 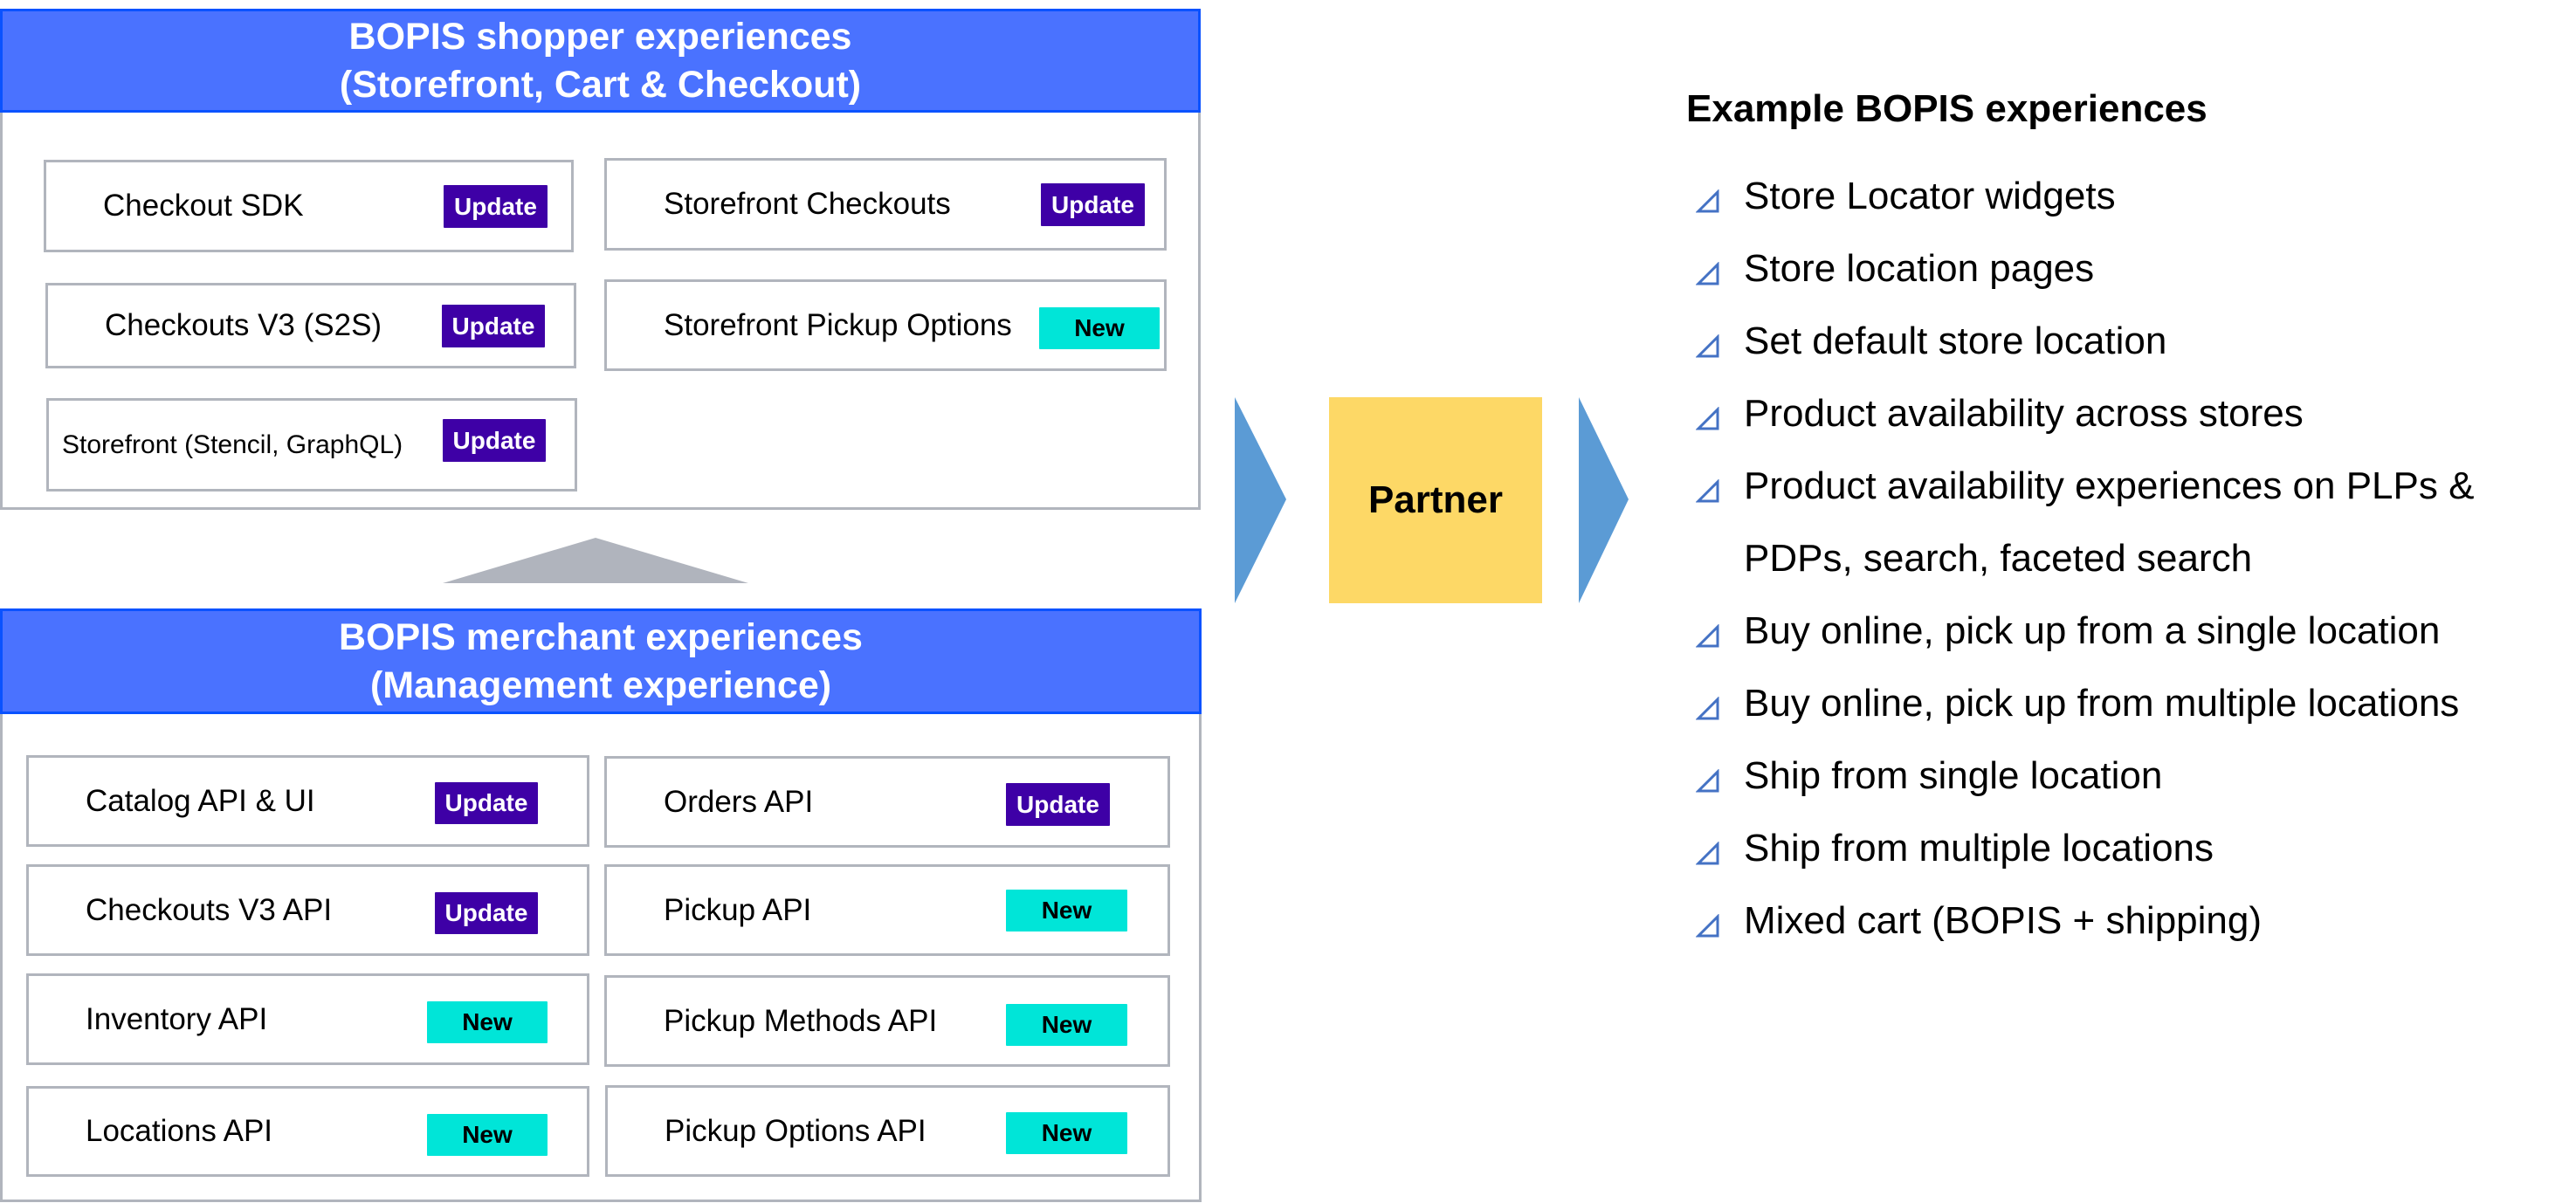 I want to click on card-storefront-stencil-graphql: Storefront (Stencil, GraphQL) Update, so click(x=311, y=445).